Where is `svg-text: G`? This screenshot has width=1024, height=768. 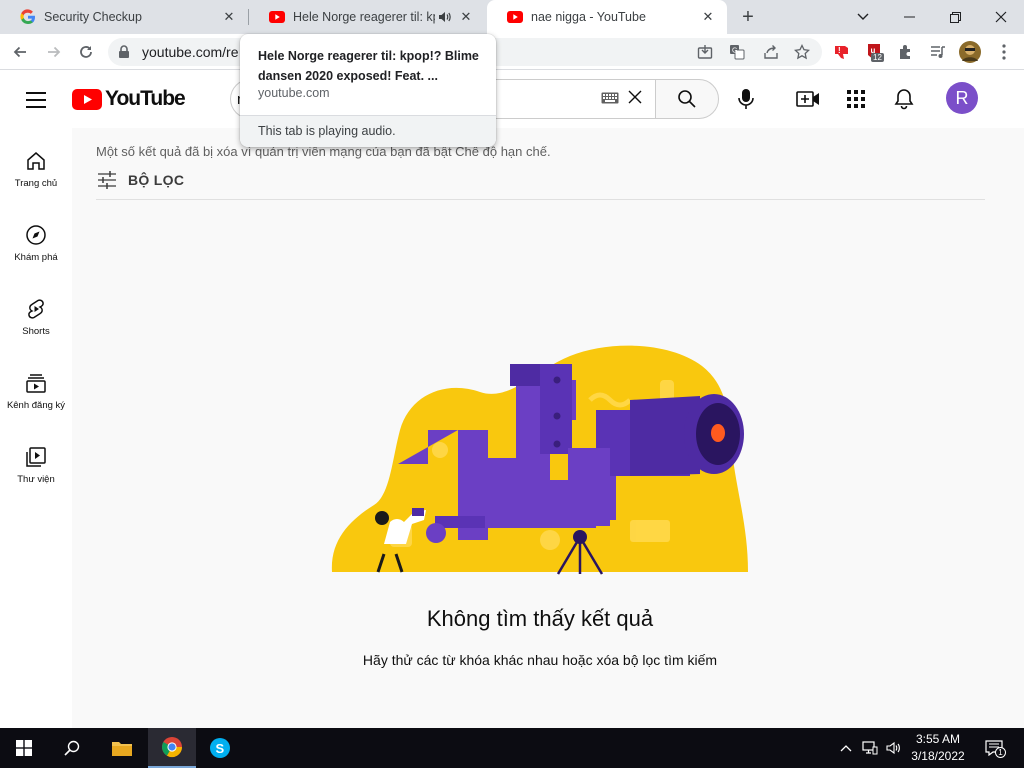
svg-text: G is located at coordinates (734, 51).